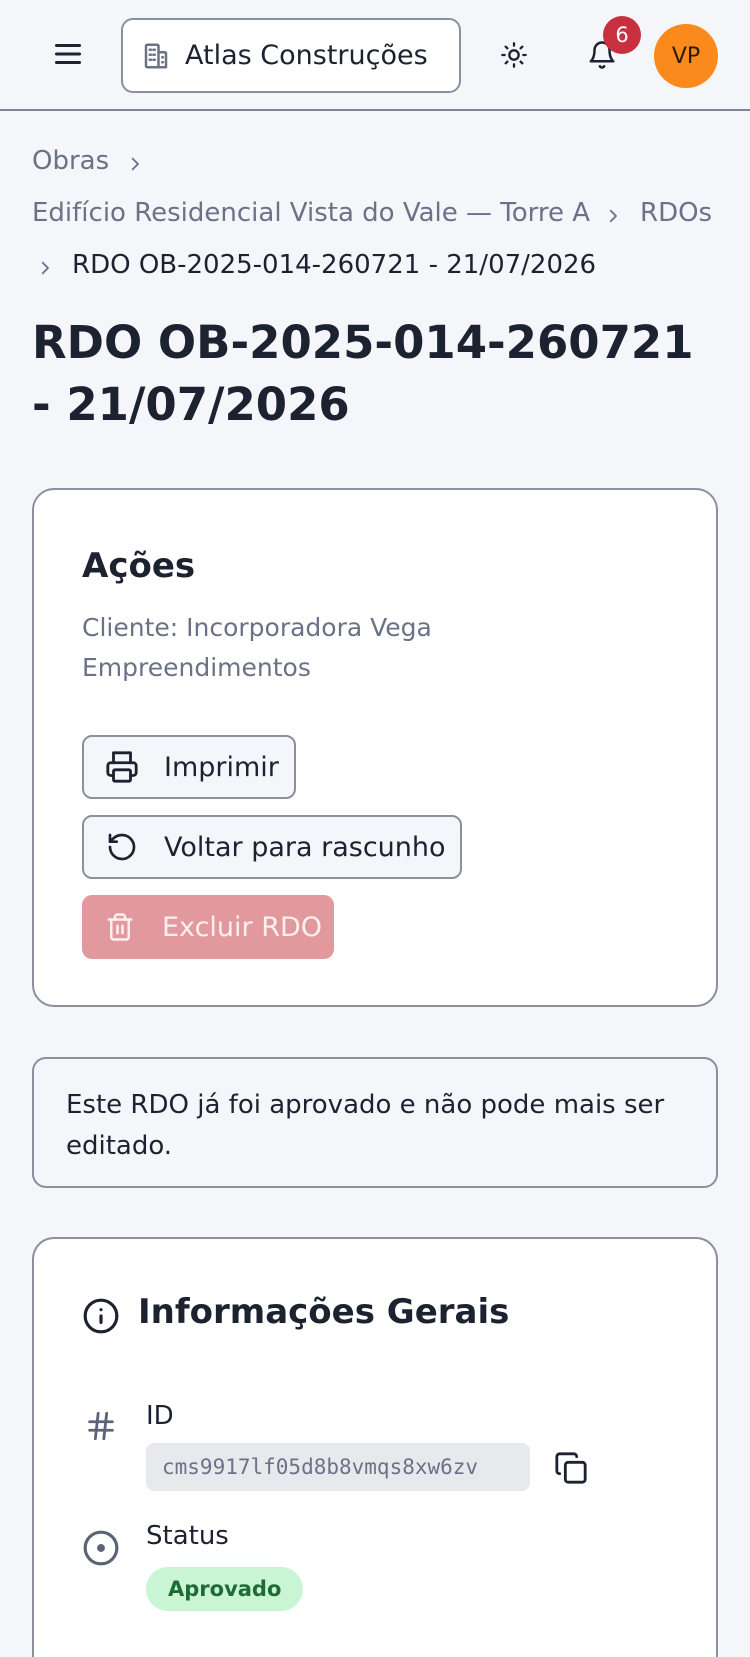  Describe the element at coordinates (120, 927) in the screenshot. I see `trash-icon` at that location.